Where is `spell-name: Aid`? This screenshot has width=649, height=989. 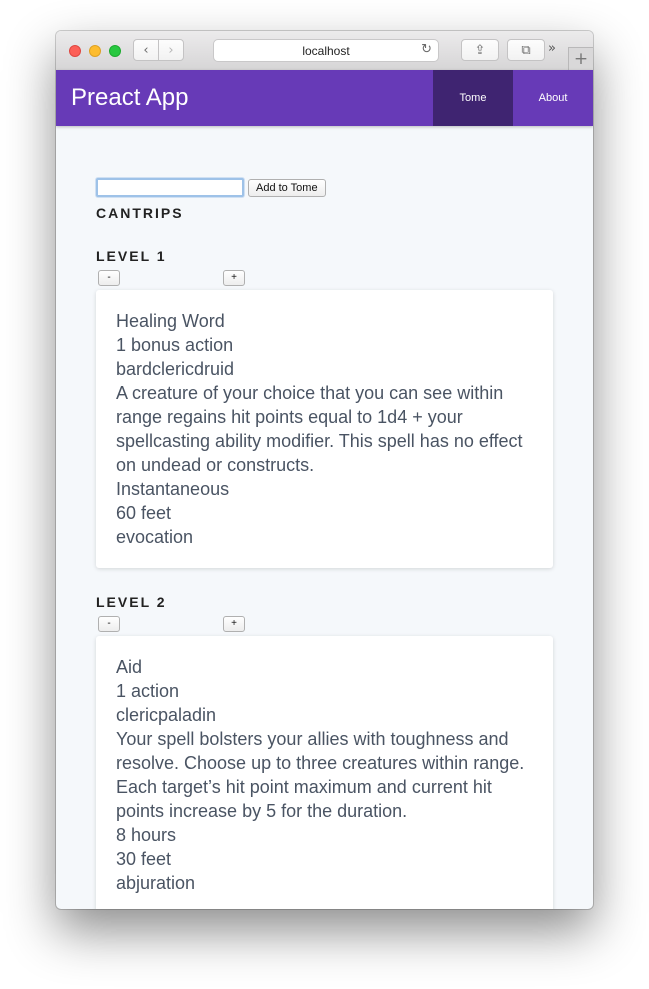
spell-name: Aid is located at coordinates (129, 667).